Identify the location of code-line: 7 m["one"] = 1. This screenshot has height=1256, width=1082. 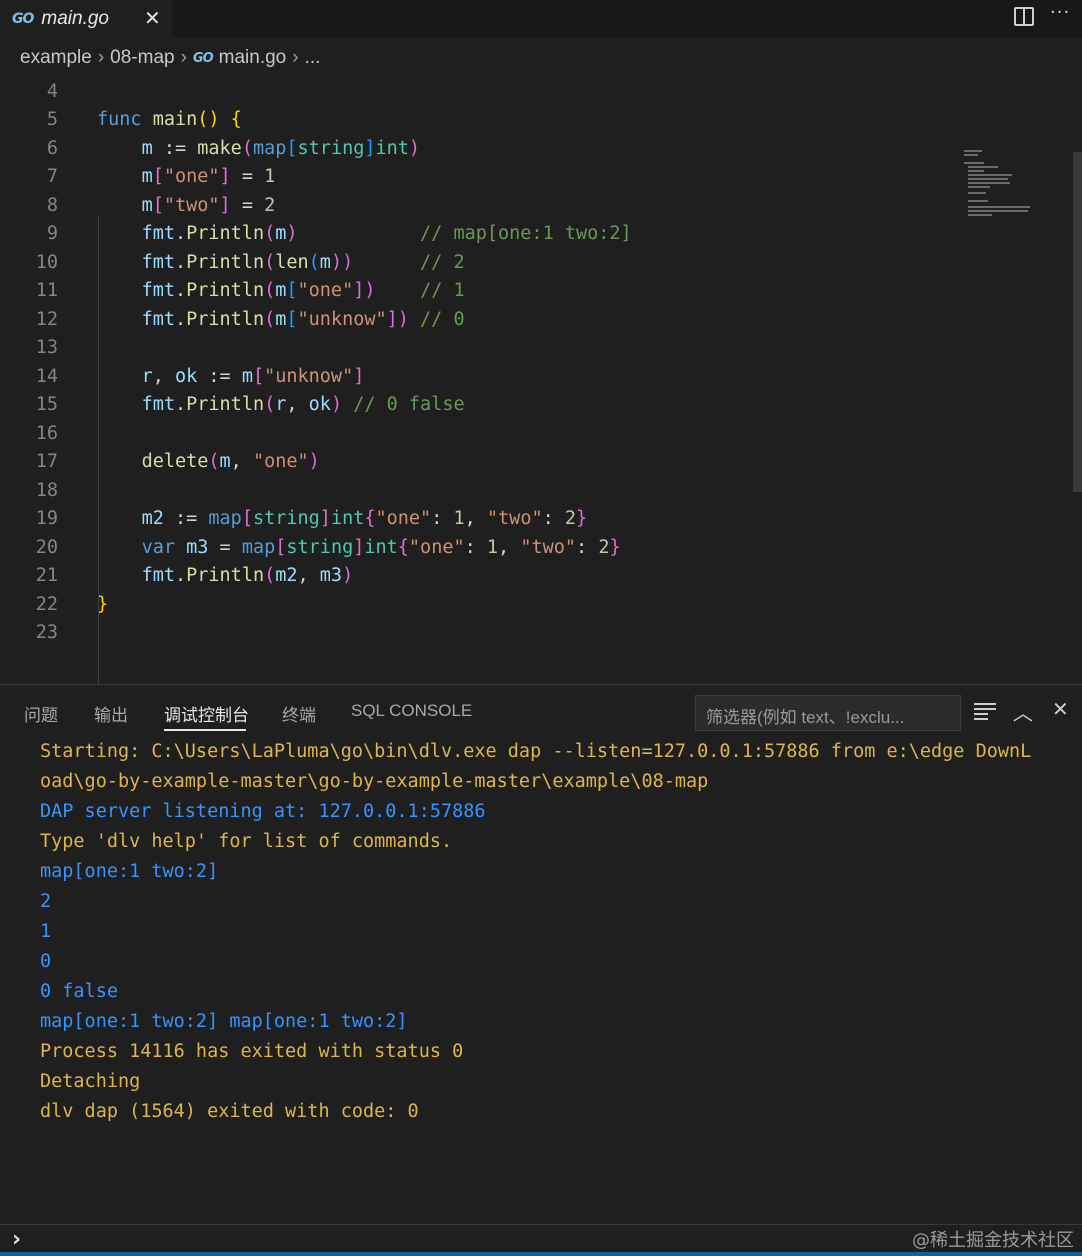
(161, 176).